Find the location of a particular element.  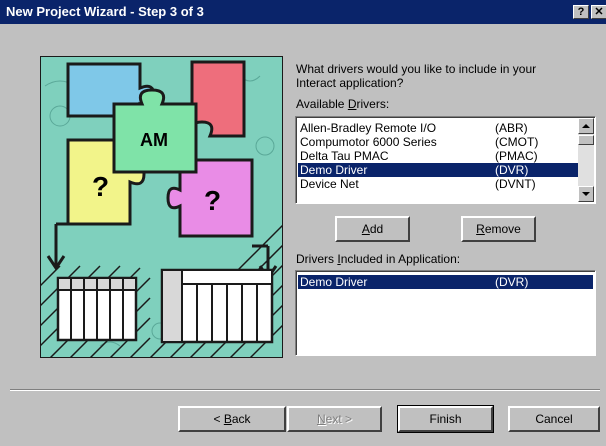

arrow-down-icon is located at coordinates (586, 194).